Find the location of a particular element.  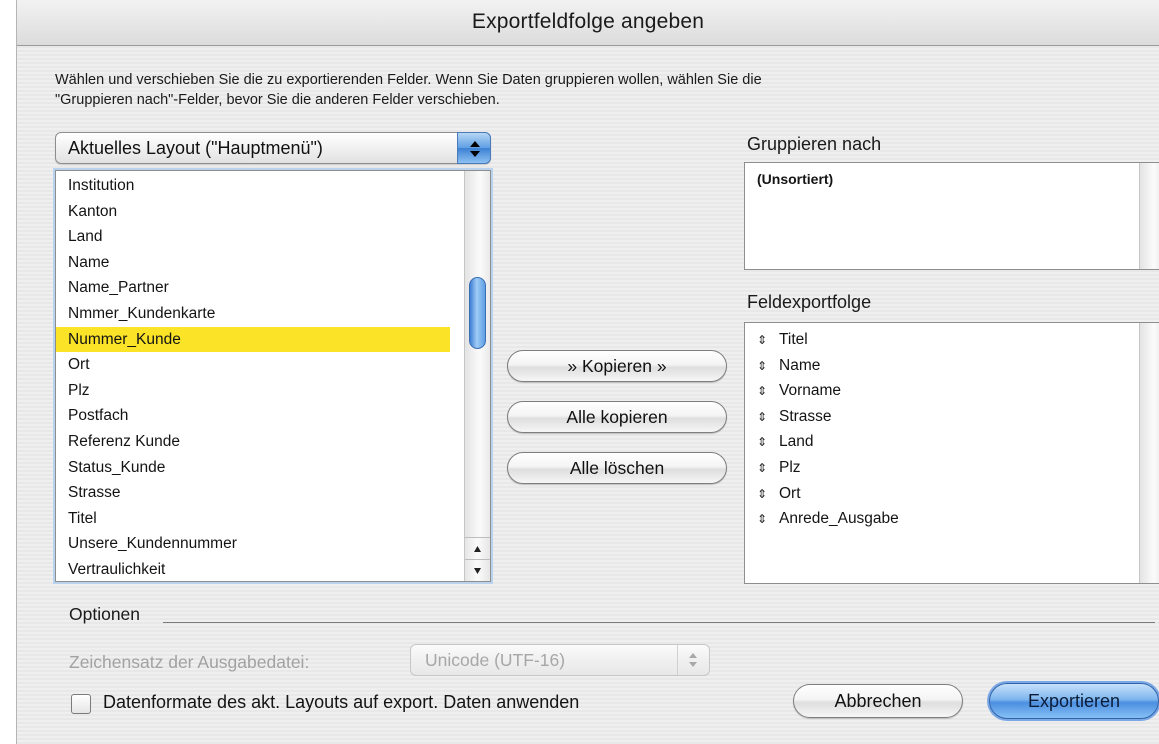

export-order-item: ⇕ Plz is located at coordinates (779, 467).